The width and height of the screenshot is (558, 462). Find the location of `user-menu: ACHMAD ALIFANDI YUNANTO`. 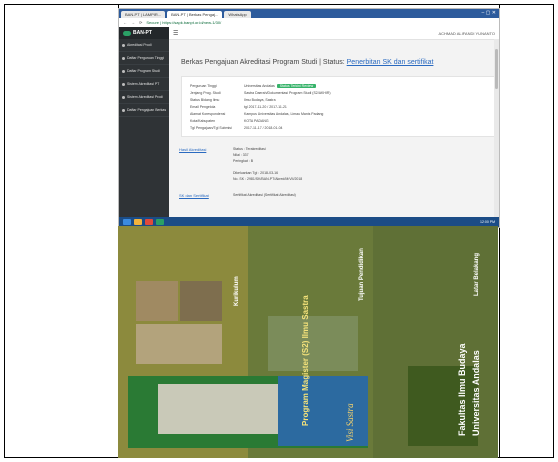

user-menu: ACHMAD ALIFANDI YUNANTO is located at coordinates (466, 33).